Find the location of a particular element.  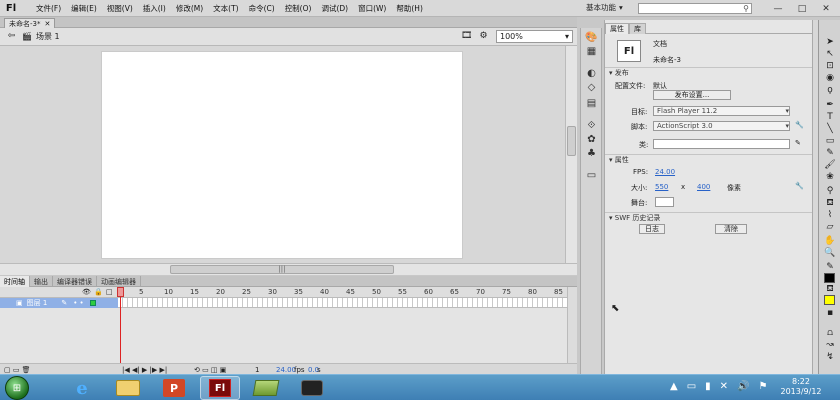

fps-value: 24.00 is located at coordinates (665, 172).